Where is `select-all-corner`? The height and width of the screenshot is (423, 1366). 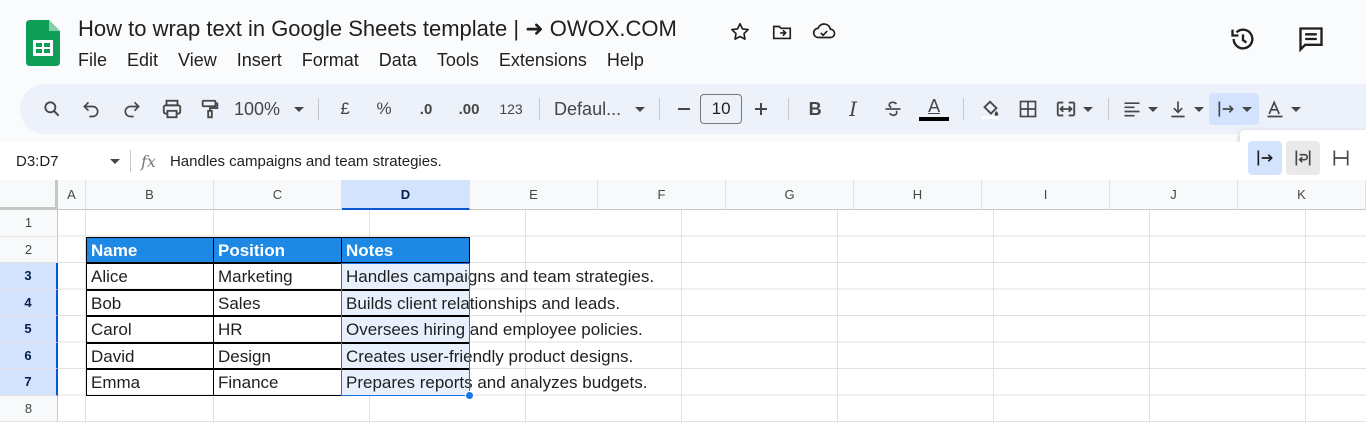
select-all-corner is located at coordinates (29, 195).